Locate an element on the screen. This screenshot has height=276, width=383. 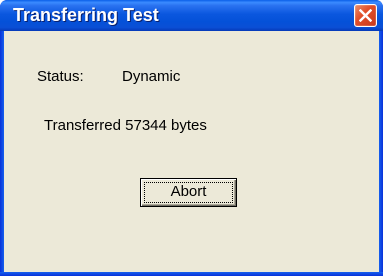
status-label: Status: is located at coordinates (60, 76).